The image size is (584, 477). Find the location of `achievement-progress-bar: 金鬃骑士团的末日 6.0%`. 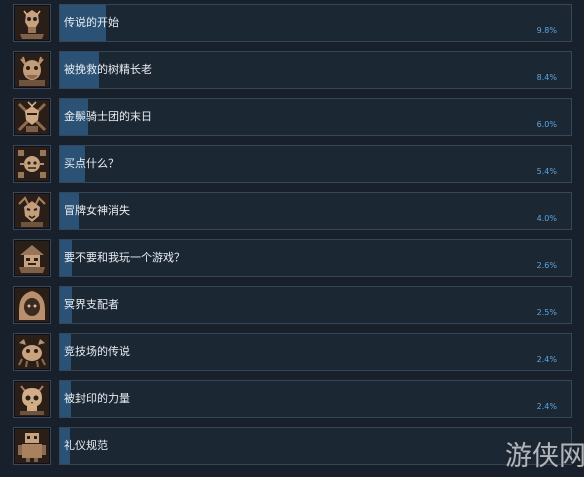

achievement-progress-bar: 金鬃骑士团的末日 6.0% is located at coordinates (315, 117).